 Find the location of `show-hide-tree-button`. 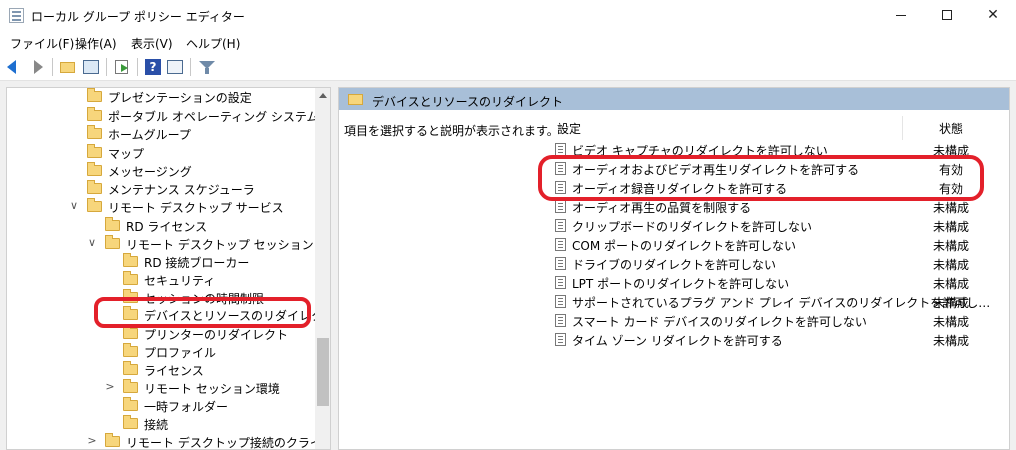

show-hide-tree-button is located at coordinates (91, 67).